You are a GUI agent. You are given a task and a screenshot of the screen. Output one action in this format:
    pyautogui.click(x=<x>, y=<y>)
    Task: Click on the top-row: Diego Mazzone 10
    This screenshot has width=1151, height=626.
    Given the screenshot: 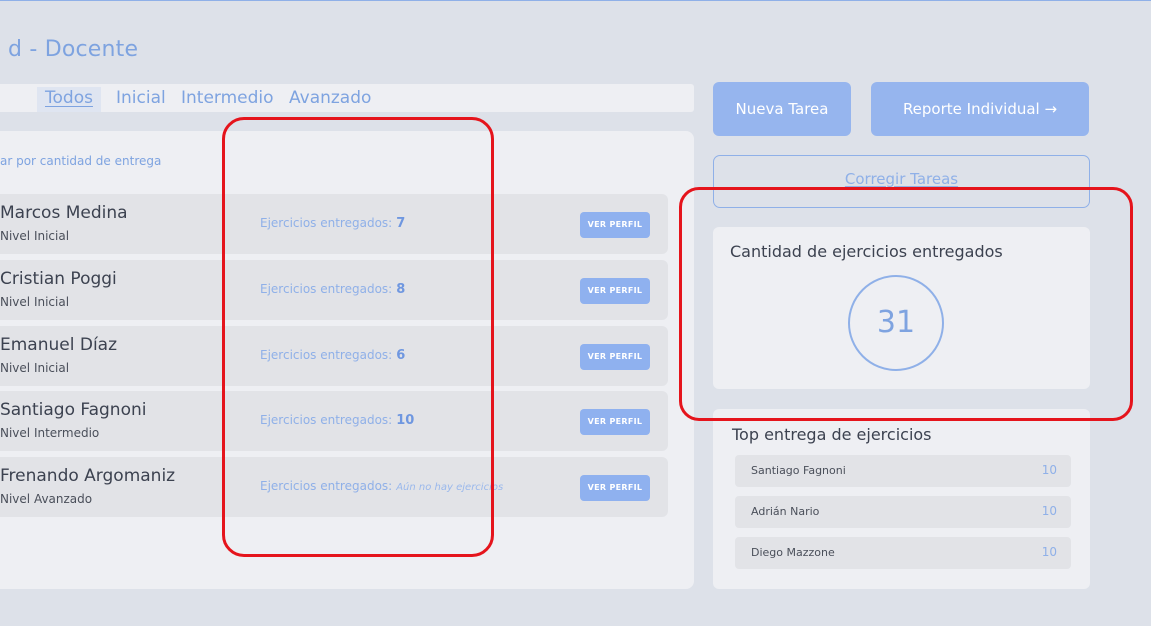 What is the action you would take?
    pyautogui.click(x=903, y=553)
    